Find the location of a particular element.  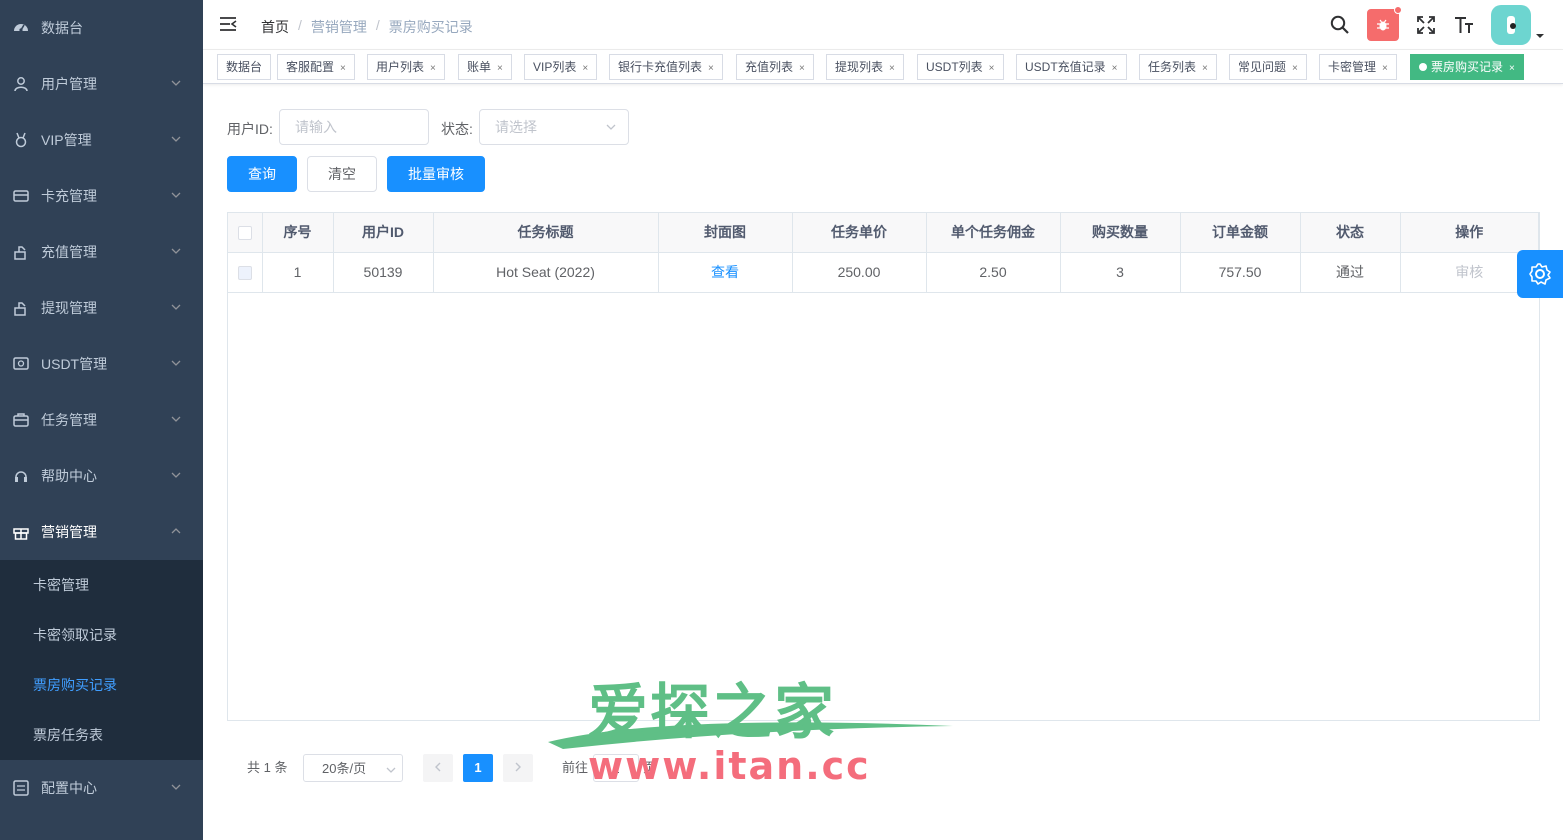

sidebar-item-users: 用户管理 is located at coordinates (101, 84).